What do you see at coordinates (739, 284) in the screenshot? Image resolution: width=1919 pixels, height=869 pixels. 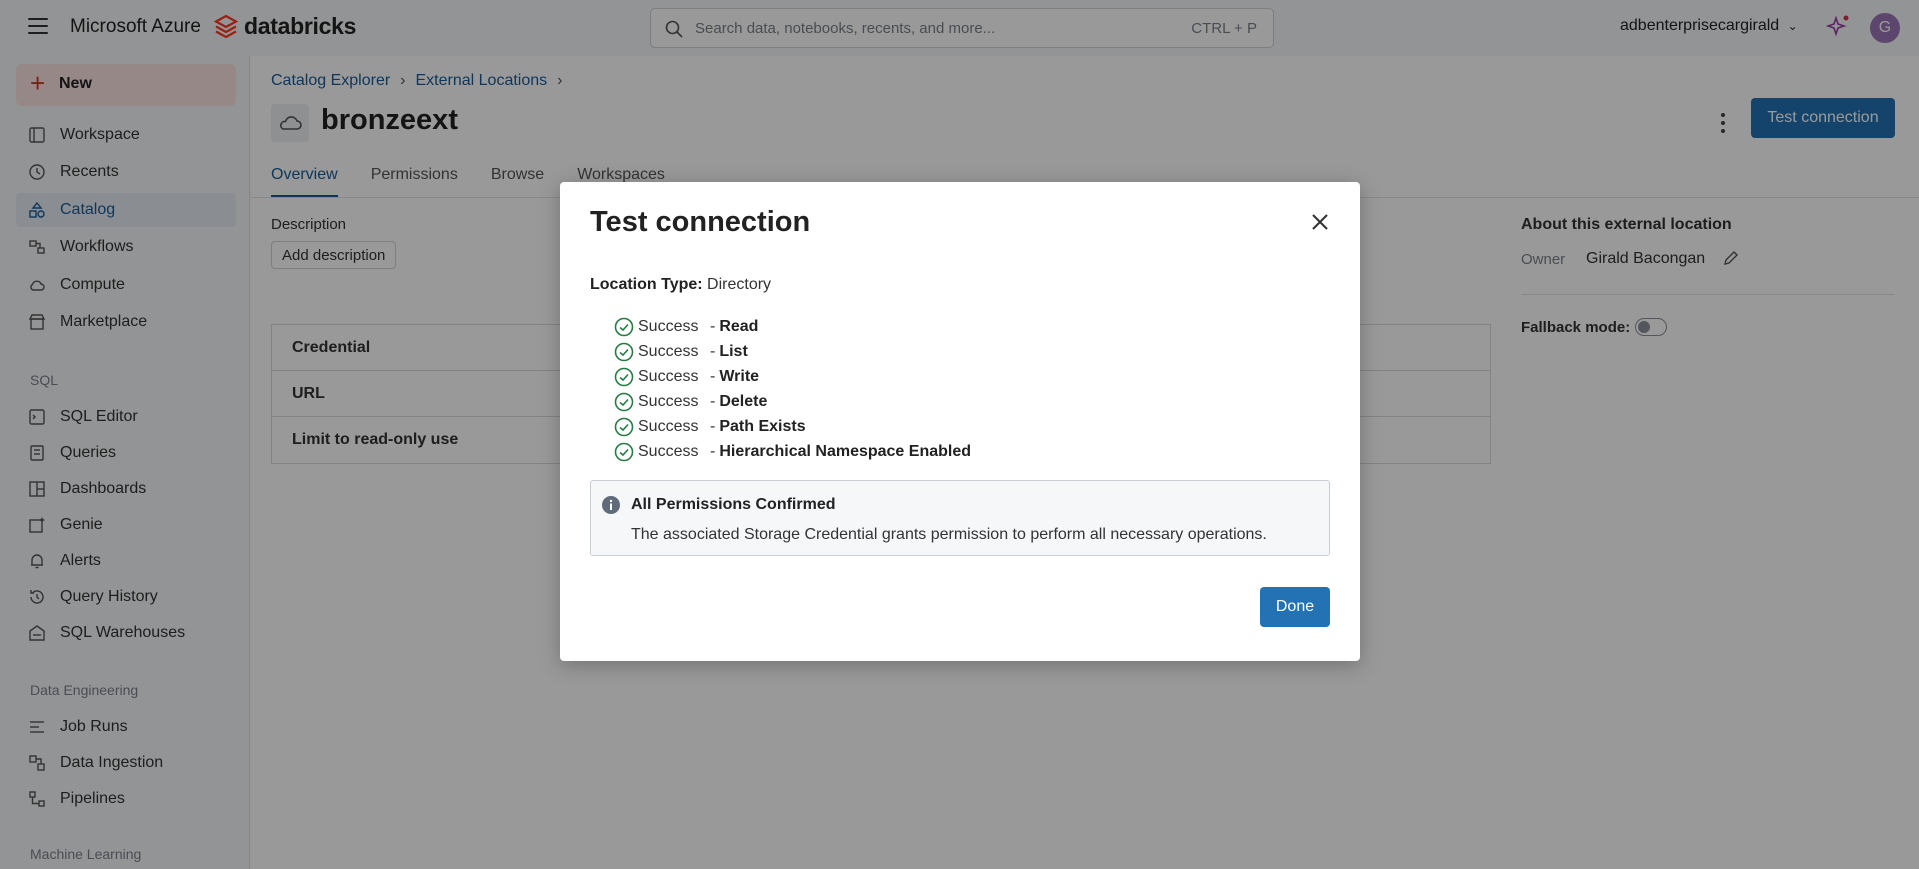 I see `location-type-value: Directory` at bounding box center [739, 284].